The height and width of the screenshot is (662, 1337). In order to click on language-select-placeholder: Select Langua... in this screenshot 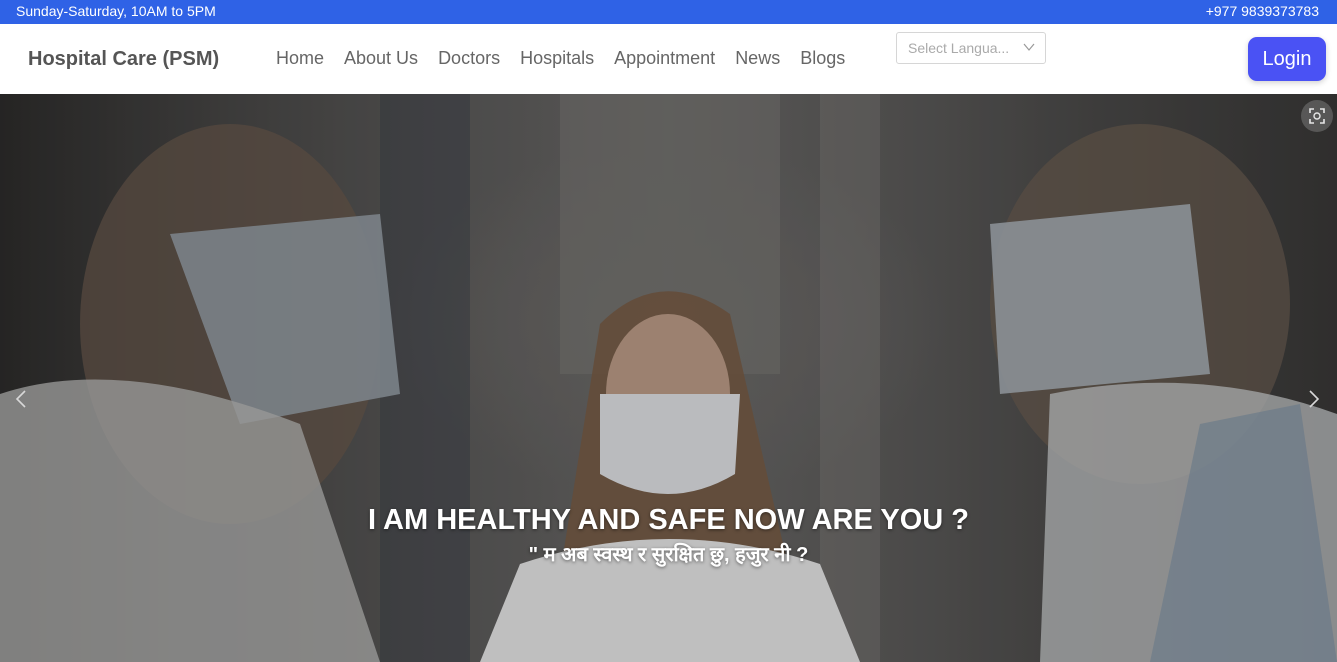, I will do `click(959, 48)`.